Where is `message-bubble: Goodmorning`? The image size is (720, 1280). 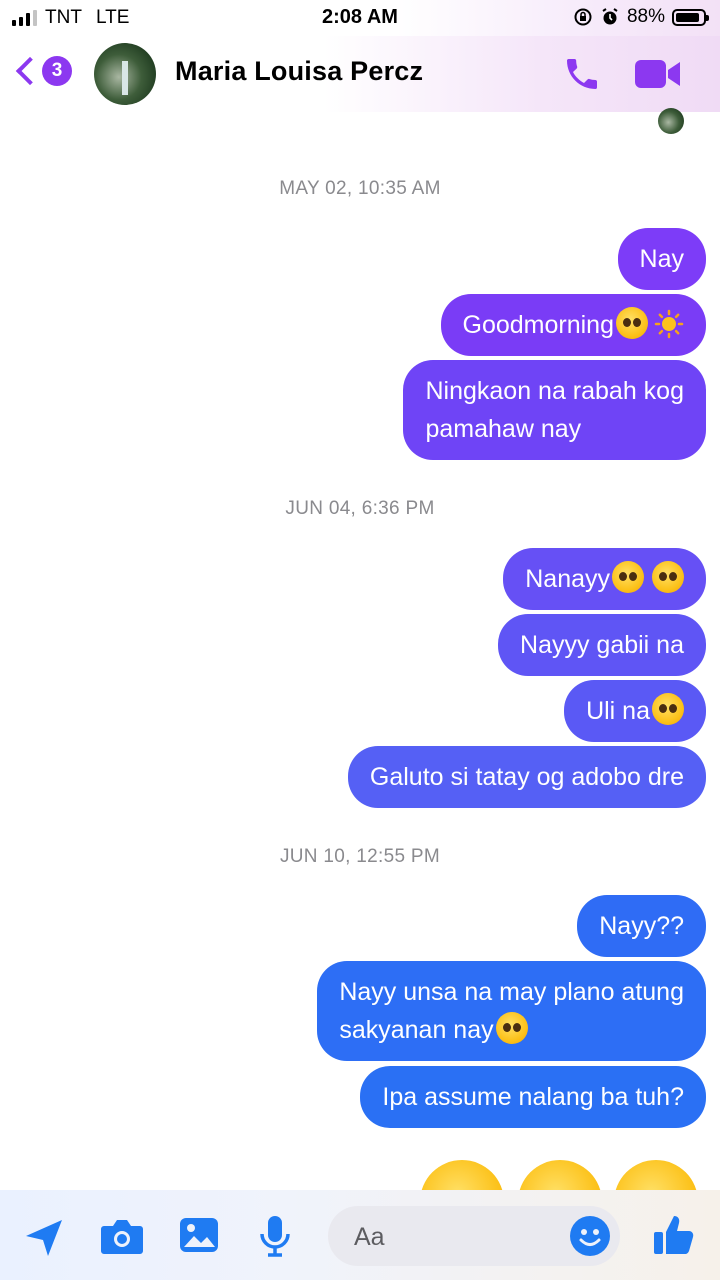
message-bubble: Goodmorning is located at coordinates (573, 325).